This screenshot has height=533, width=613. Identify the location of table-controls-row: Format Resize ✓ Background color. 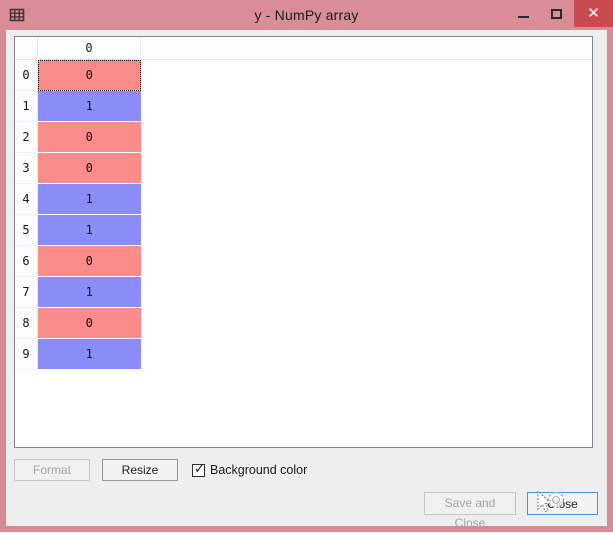
(304, 470).